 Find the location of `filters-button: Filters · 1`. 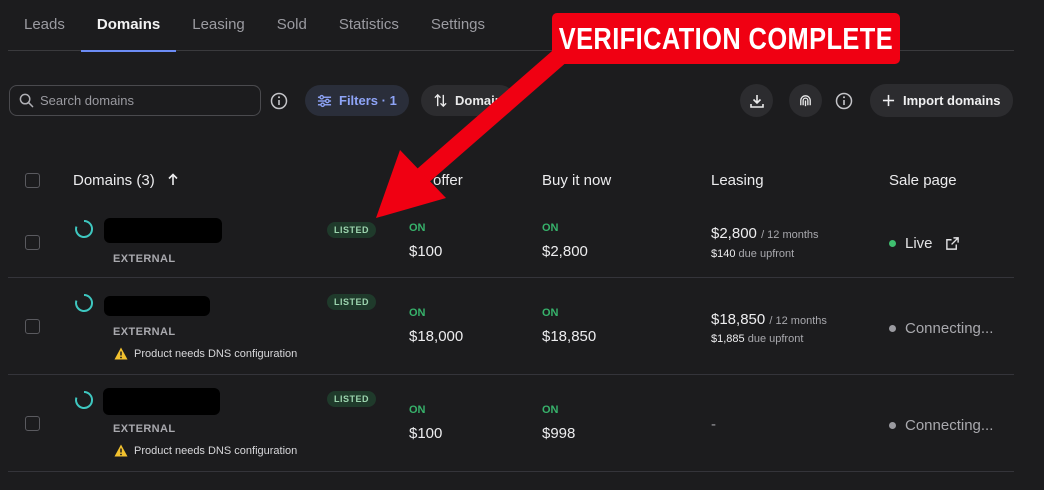

filters-button: Filters · 1 is located at coordinates (357, 100).